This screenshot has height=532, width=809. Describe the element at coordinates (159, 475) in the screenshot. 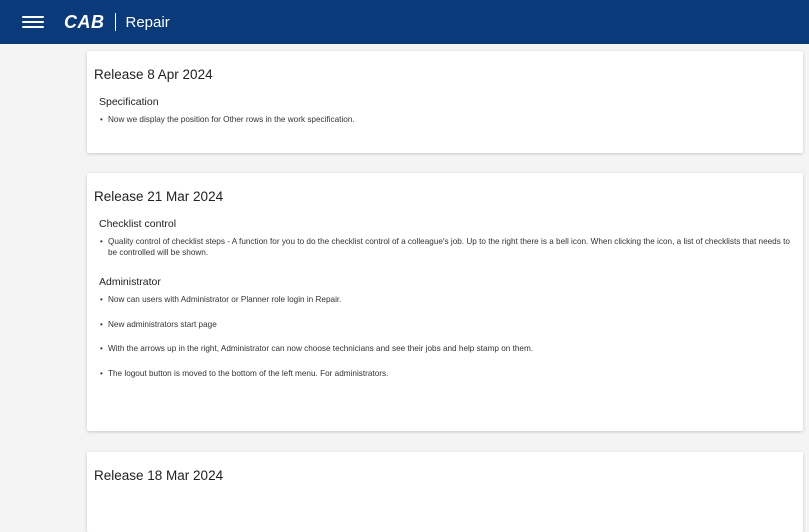

I see `release-title: Release 18 Mar 2024` at that location.